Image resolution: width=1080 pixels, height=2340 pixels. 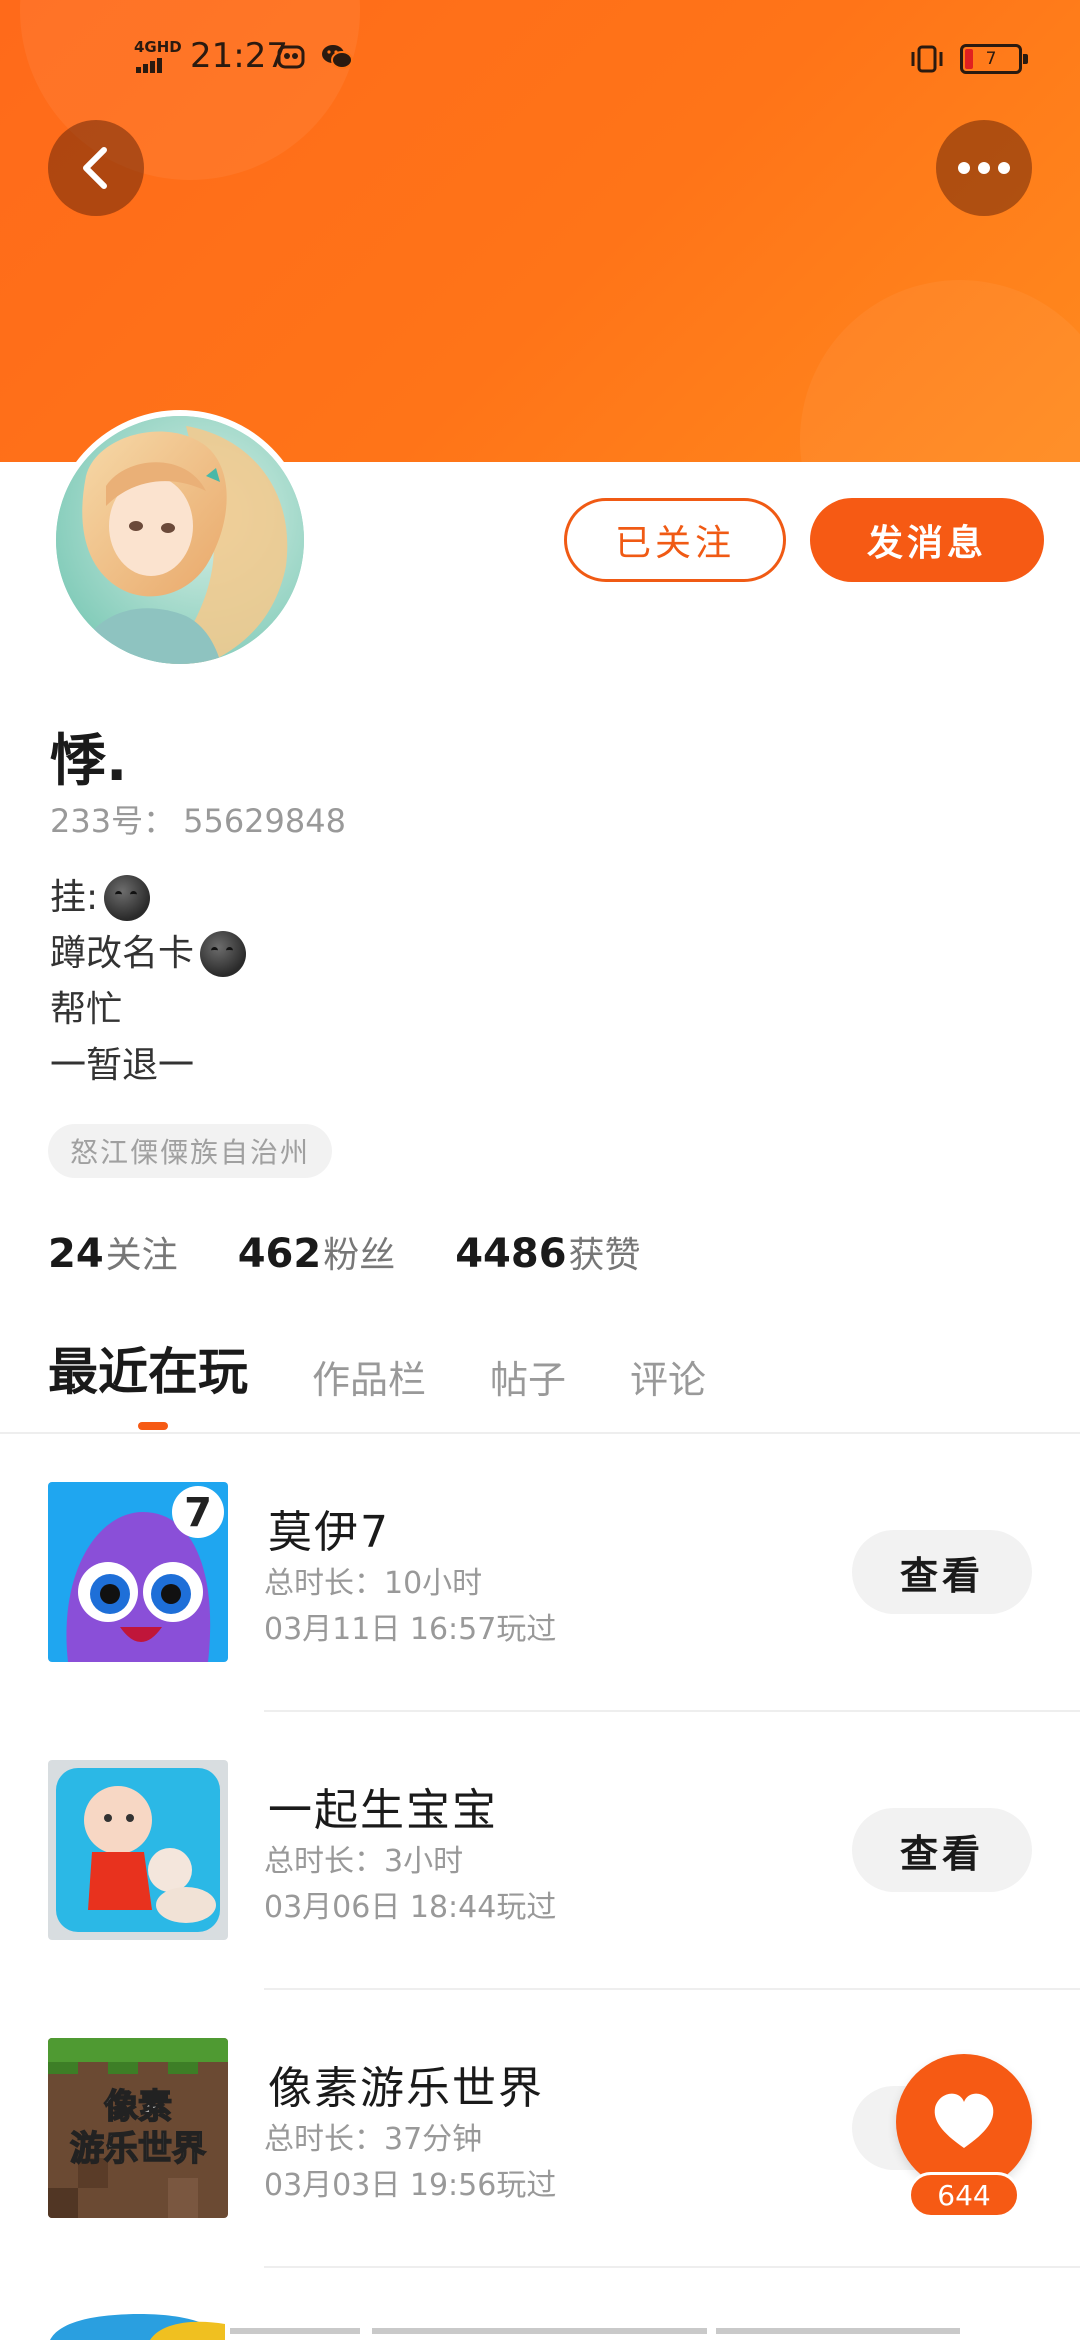 I want to click on game-duration: 总时长：3小时, so click(x=364, y=1861).